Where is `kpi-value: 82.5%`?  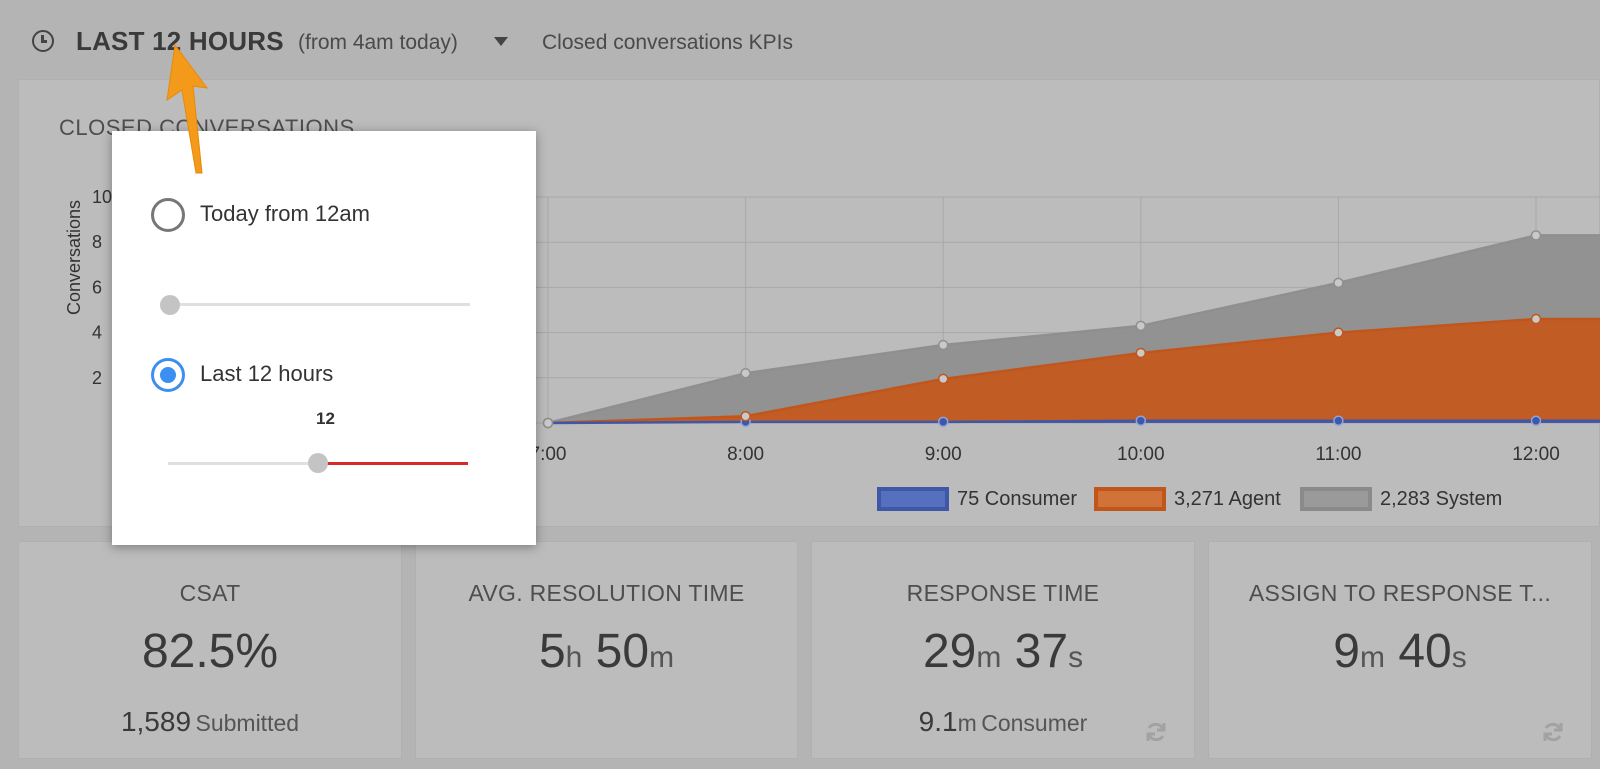 kpi-value: 82.5% is located at coordinates (210, 651).